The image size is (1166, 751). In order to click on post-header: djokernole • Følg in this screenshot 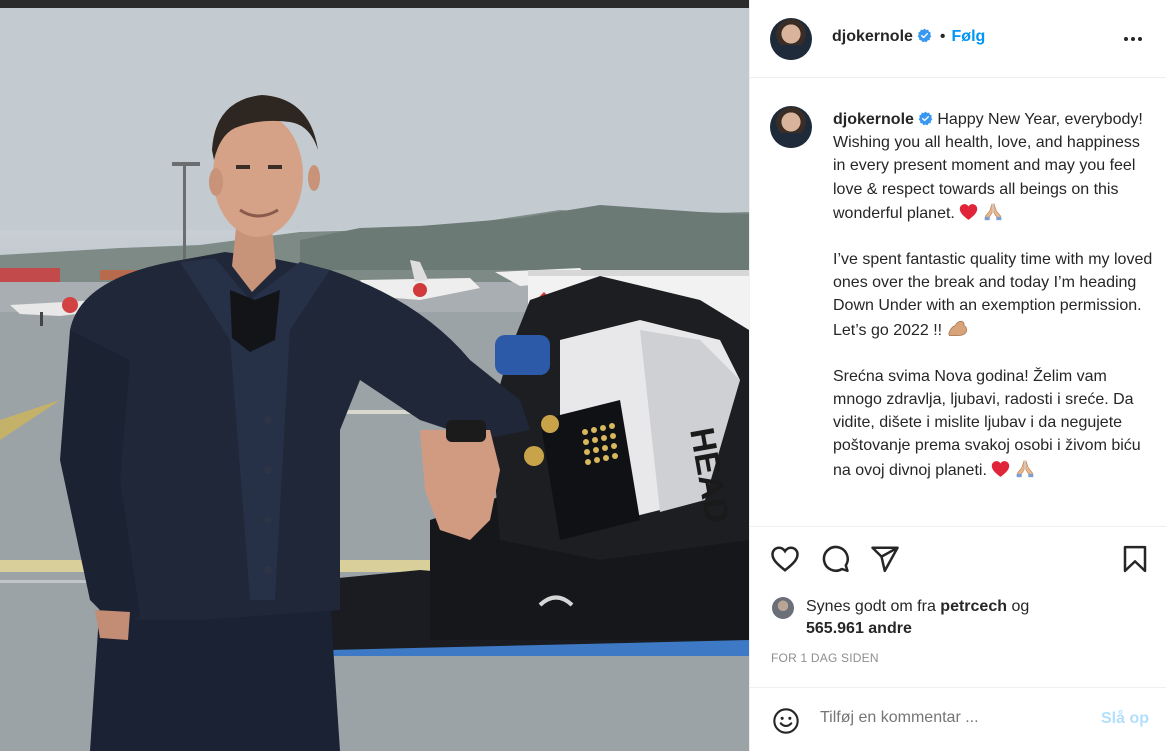, I will do `click(958, 39)`.